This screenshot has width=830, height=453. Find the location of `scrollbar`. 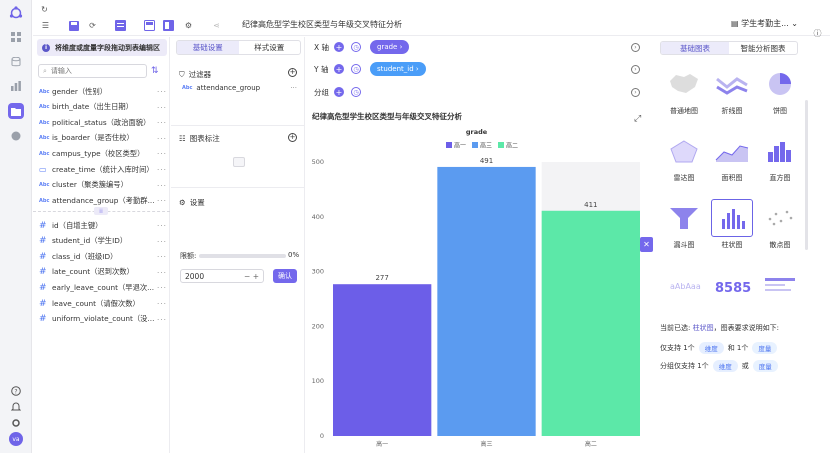

scrollbar is located at coordinates (806, 175).